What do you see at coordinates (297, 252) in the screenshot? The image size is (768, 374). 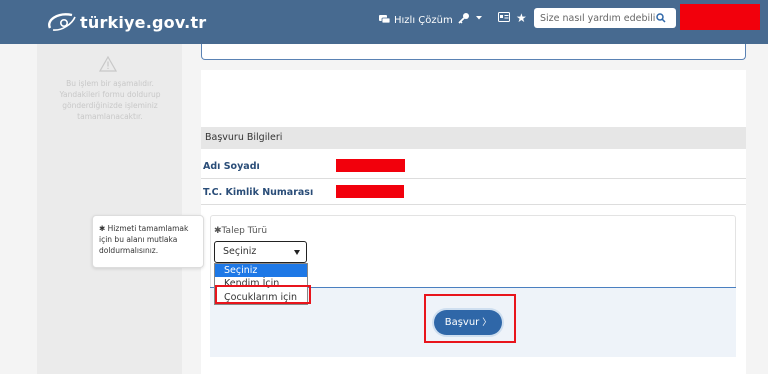 I see `dropdown-arrow-icon` at bounding box center [297, 252].